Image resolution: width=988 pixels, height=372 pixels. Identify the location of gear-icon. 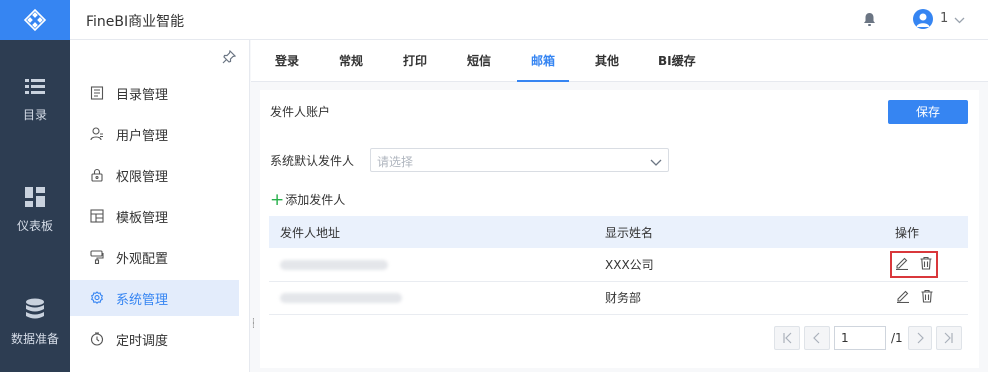
(97, 298).